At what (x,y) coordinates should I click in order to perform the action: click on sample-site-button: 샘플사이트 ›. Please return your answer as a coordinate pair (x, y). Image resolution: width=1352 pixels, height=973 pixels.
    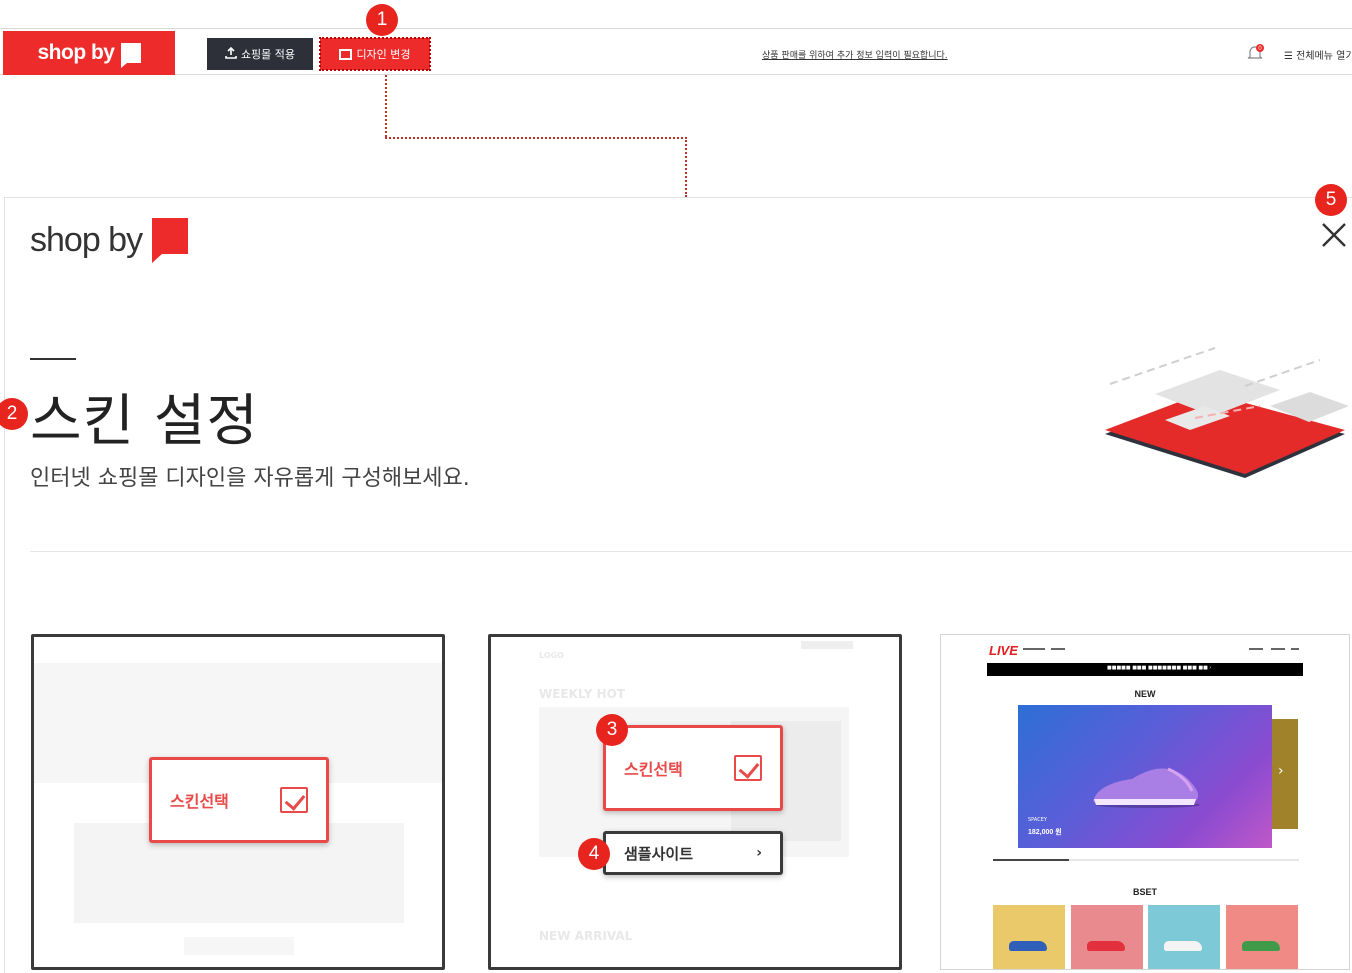
    Looking at the image, I should click on (693, 853).